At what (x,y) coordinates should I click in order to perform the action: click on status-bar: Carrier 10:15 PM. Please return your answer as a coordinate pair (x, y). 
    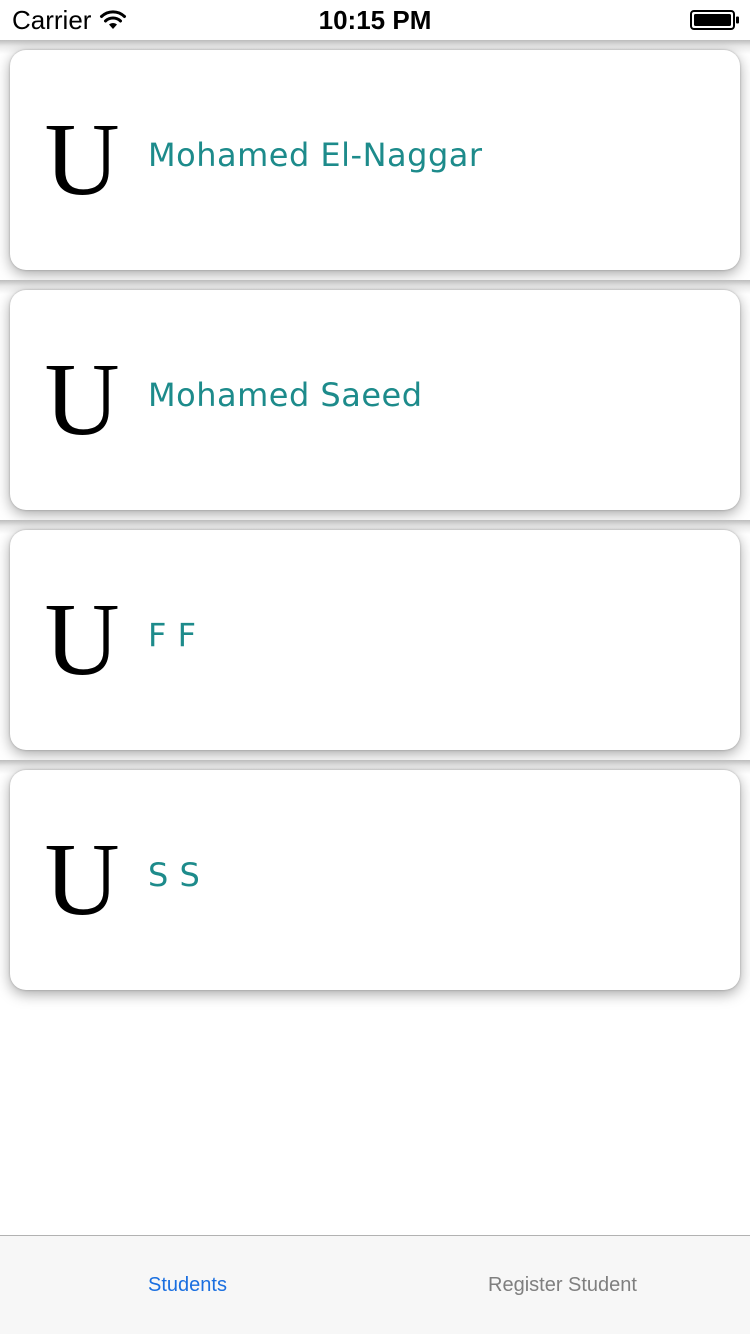
    Looking at the image, I should click on (375, 20).